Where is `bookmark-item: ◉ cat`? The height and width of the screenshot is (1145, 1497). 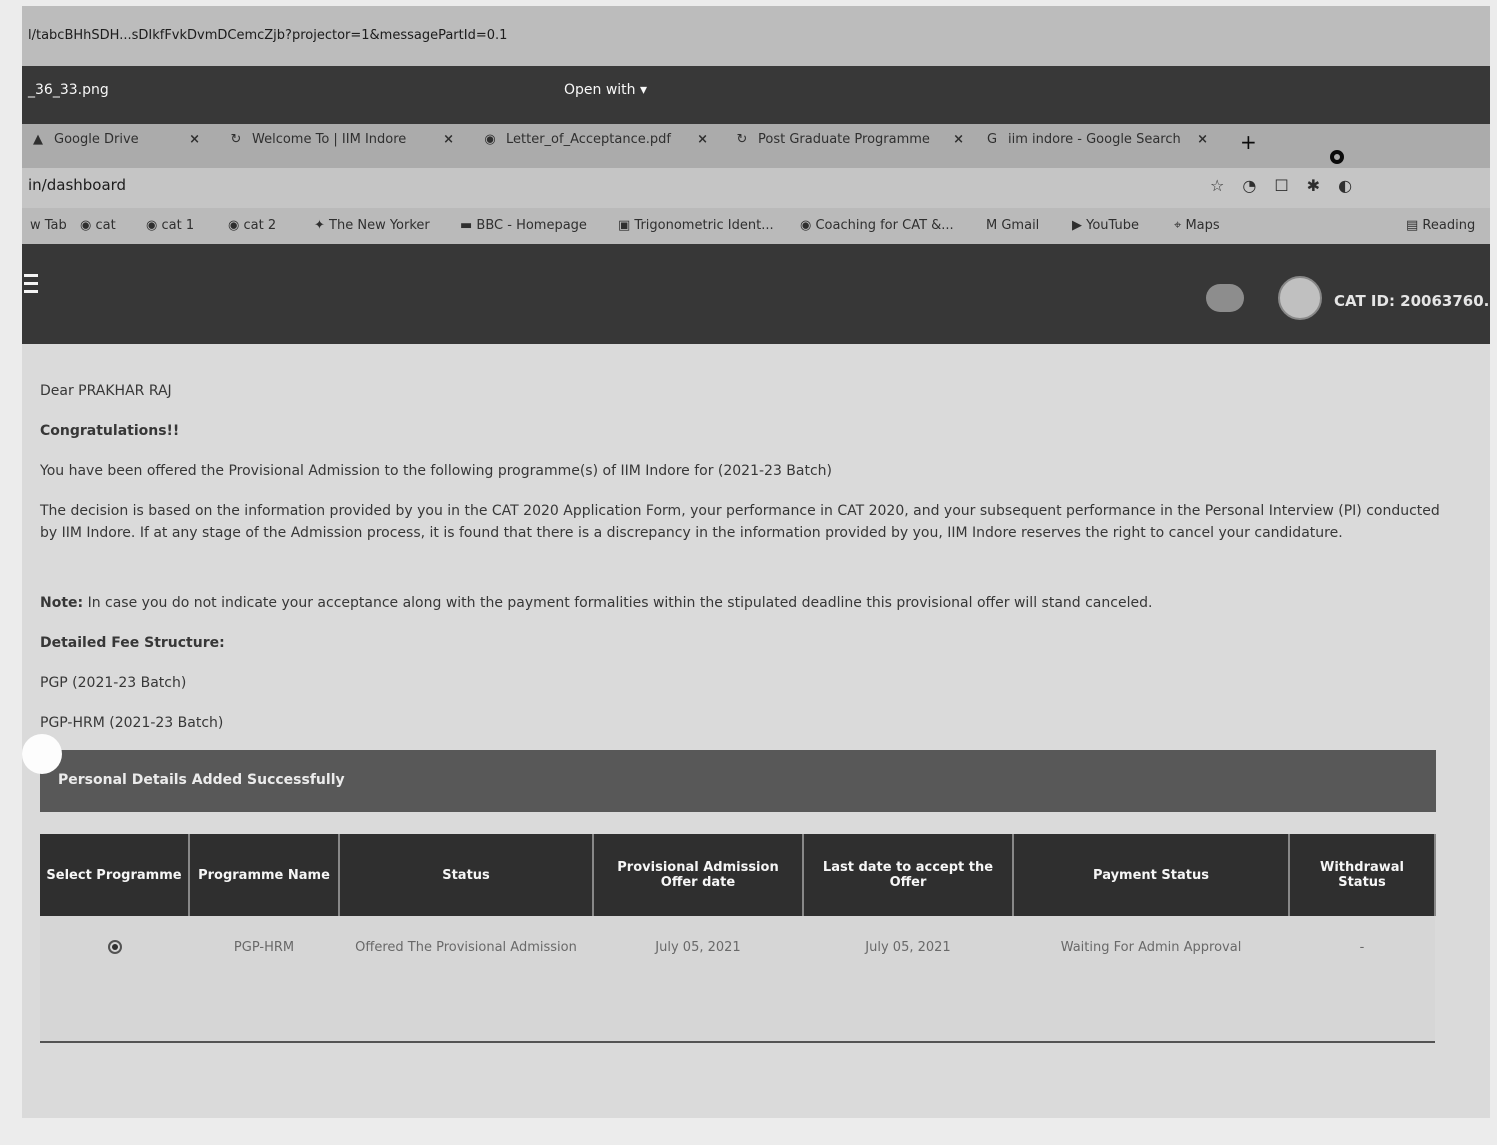 bookmark-item: ◉ cat is located at coordinates (98, 225).